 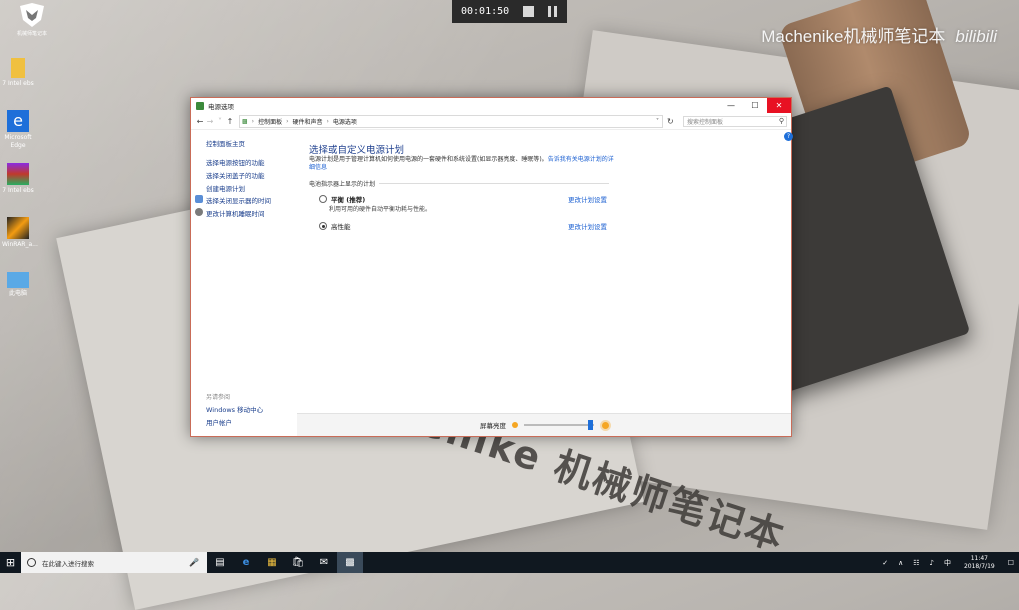 I want to click on sidebar-item-mobility-center: Windows 移动中心, so click(x=234, y=409).